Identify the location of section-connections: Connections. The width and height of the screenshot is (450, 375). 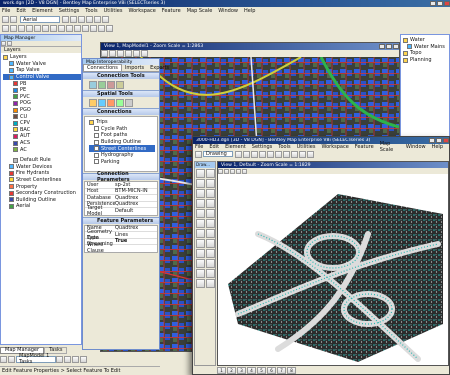
(121, 111).